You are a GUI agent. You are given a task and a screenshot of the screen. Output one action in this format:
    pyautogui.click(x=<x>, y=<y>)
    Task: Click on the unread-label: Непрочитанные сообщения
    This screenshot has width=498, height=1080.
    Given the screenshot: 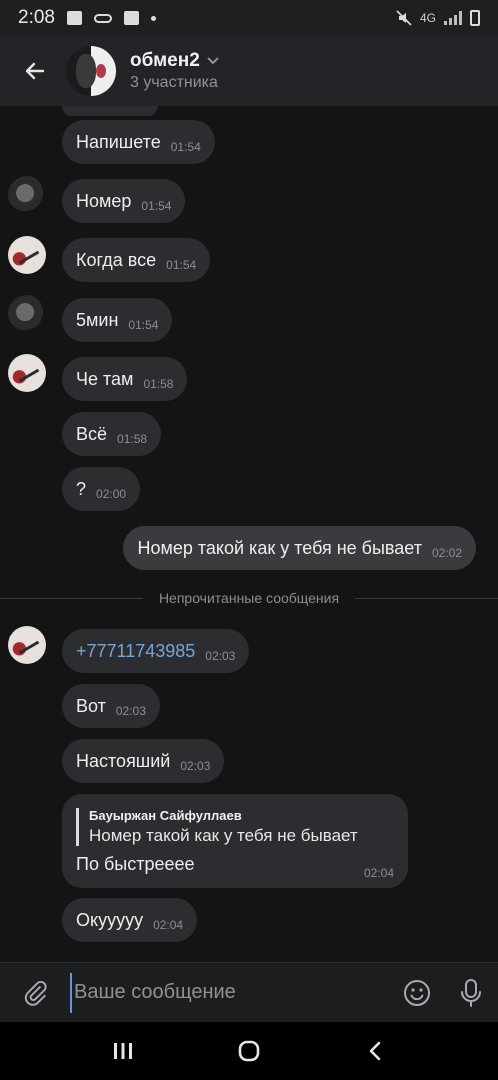 What is the action you would take?
    pyautogui.click(x=249, y=598)
    